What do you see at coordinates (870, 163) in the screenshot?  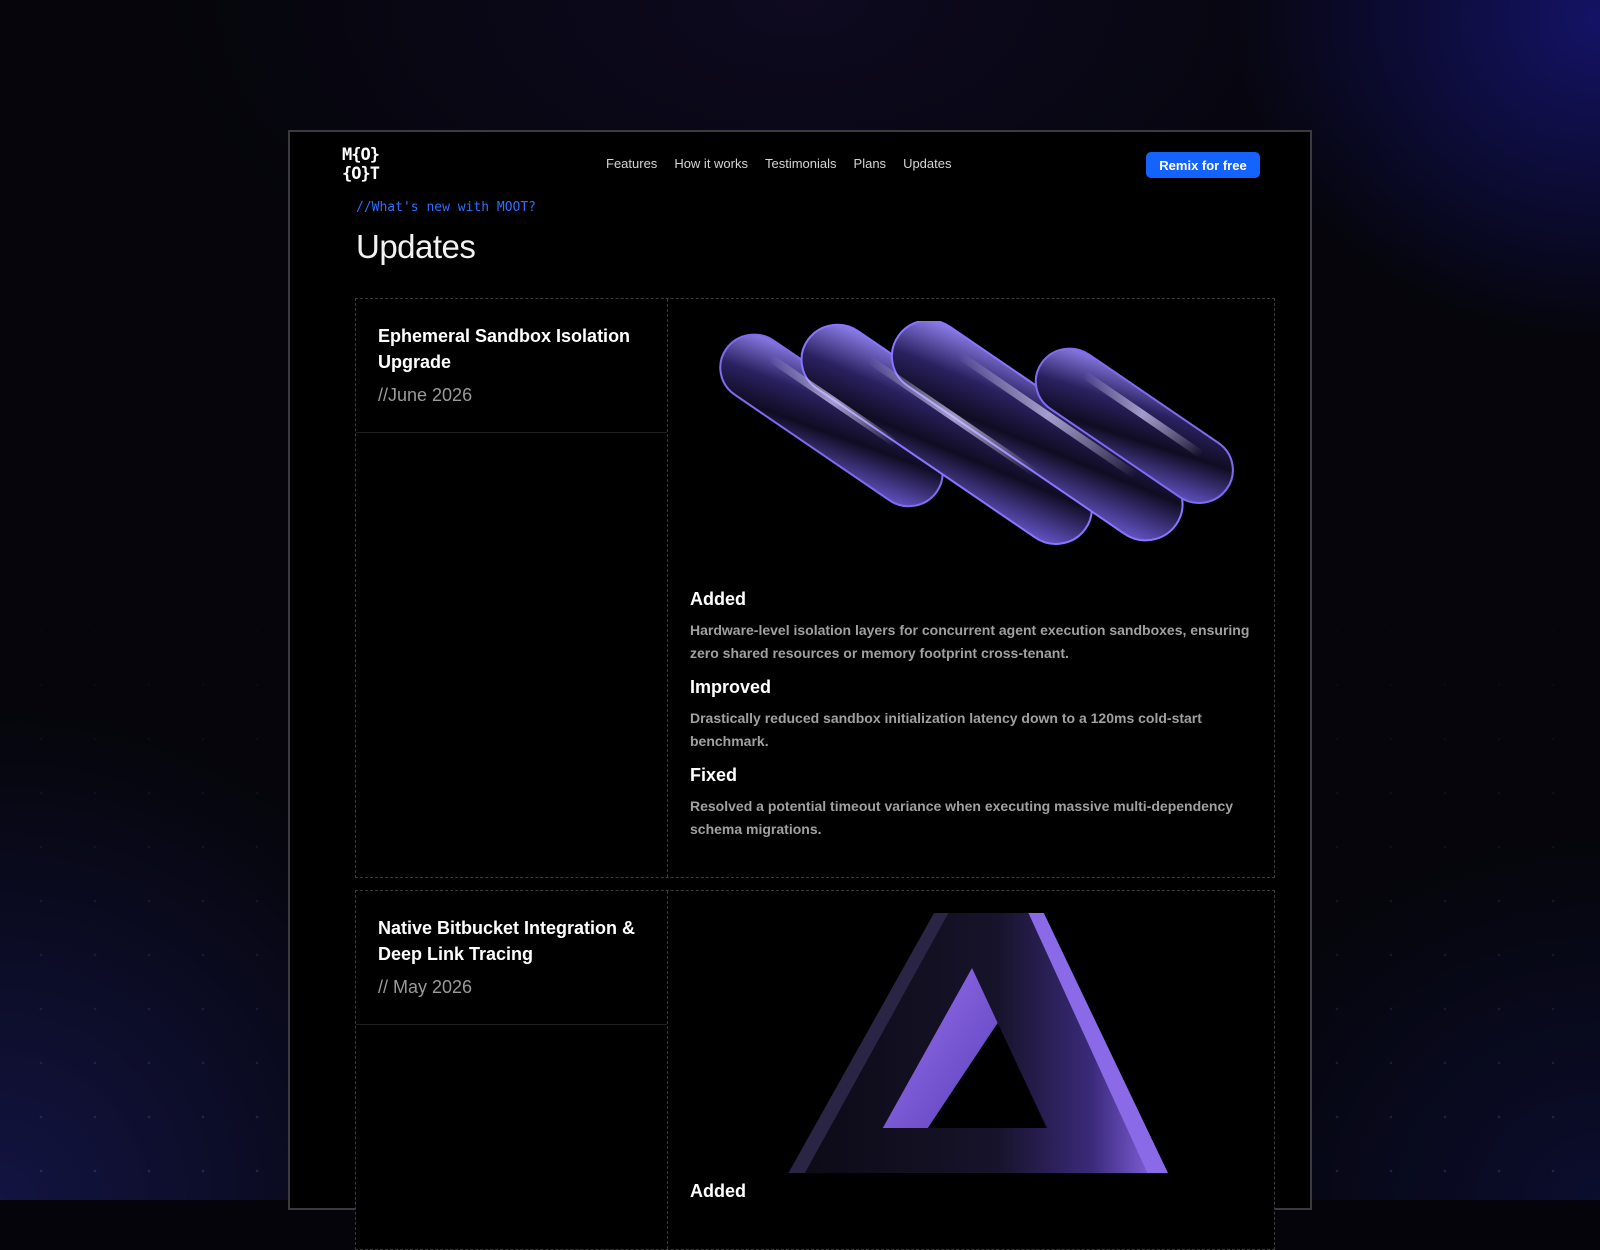 I see `nav-item-plans: Plans` at bounding box center [870, 163].